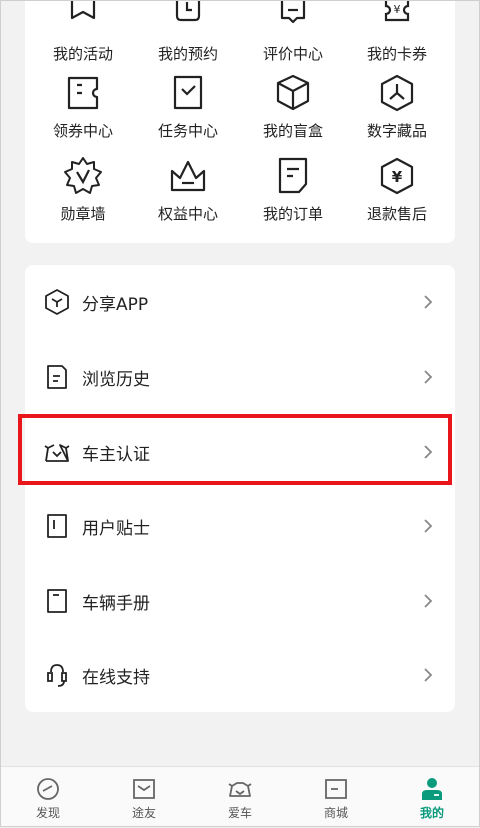 The width and height of the screenshot is (480, 828). What do you see at coordinates (82, 54) in the screenshot?
I see `grid-item-label: 我的活动` at bounding box center [82, 54].